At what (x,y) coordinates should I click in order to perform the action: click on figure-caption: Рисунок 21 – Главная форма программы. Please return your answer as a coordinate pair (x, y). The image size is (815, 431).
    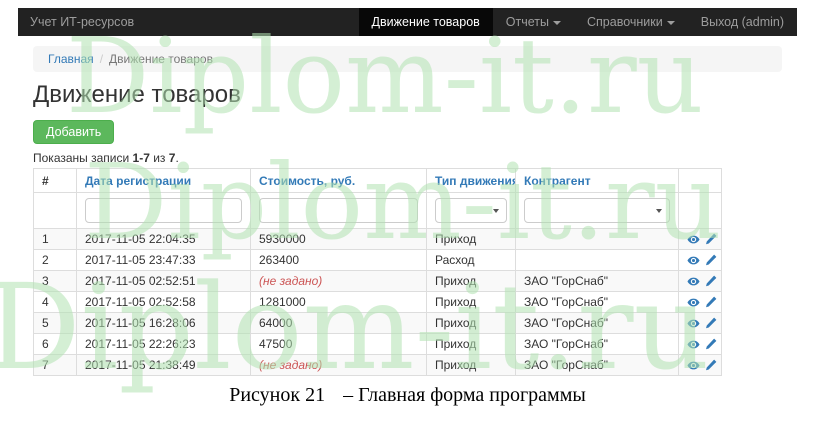
    Looking at the image, I should click on (407, 395).